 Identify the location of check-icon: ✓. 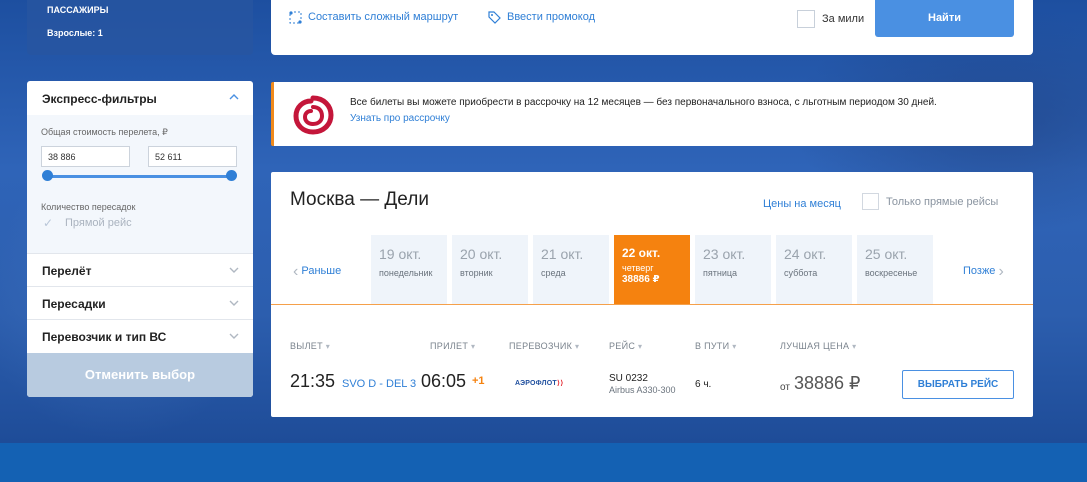
(49, 223).